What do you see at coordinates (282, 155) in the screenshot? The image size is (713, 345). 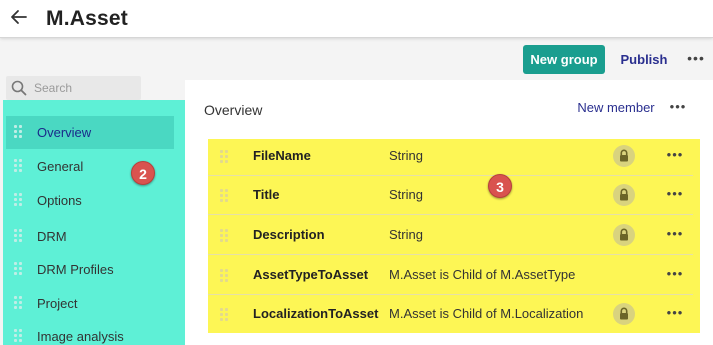 I see `member-name: FileName` at bounding box center [282, 155].